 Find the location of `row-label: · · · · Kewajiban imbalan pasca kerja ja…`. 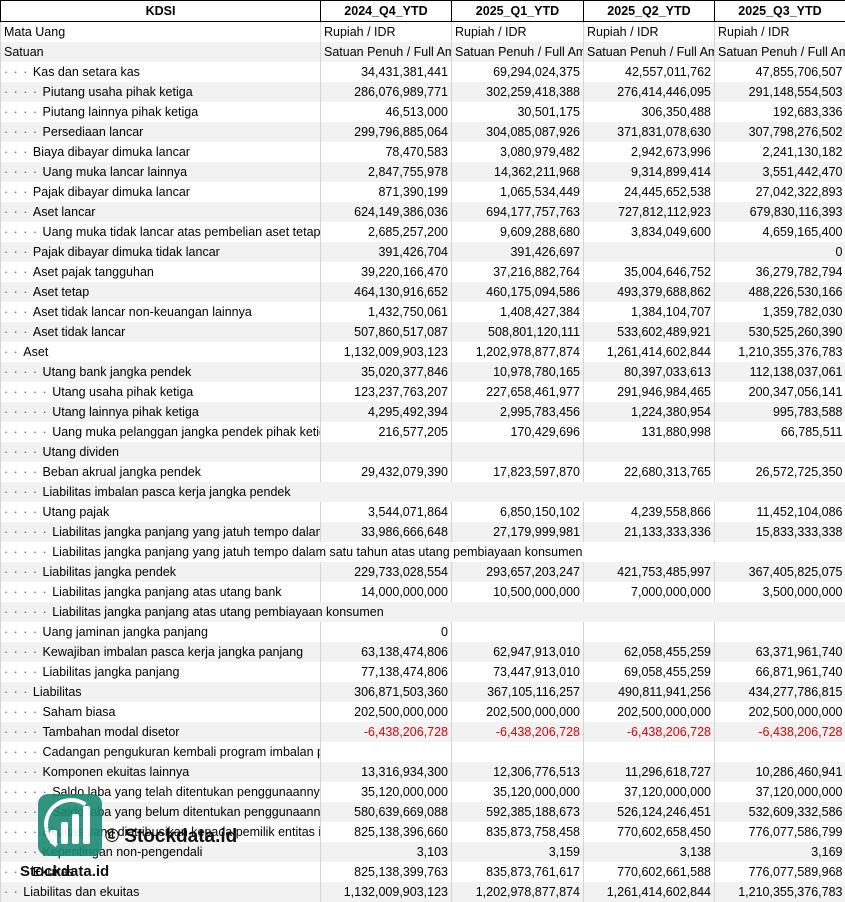

row-label: · · · · Kewajiban imbalan pasca kerja ja… is located at coordinates (161, 652).